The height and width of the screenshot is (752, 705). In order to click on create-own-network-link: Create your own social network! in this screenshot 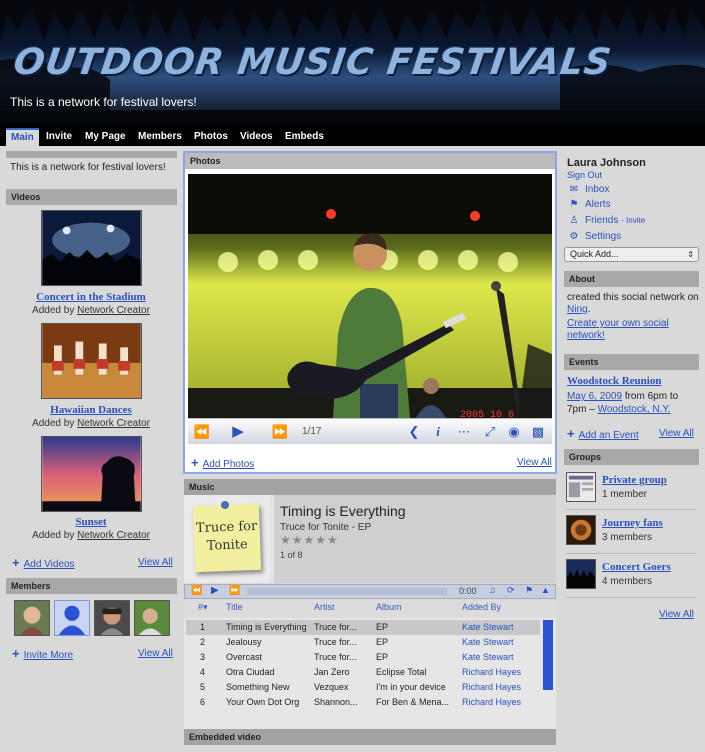, I will do `click(633, 330)`.